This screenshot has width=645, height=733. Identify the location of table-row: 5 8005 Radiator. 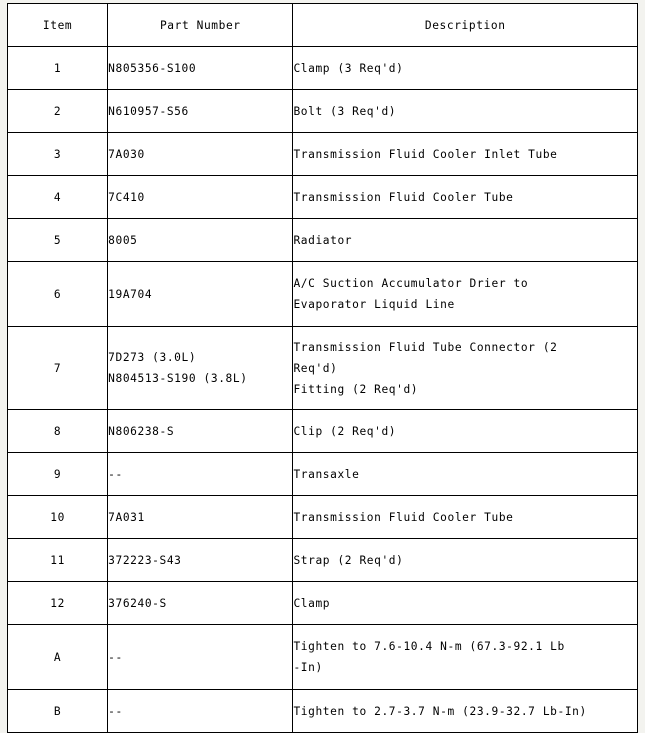
(322, 240).